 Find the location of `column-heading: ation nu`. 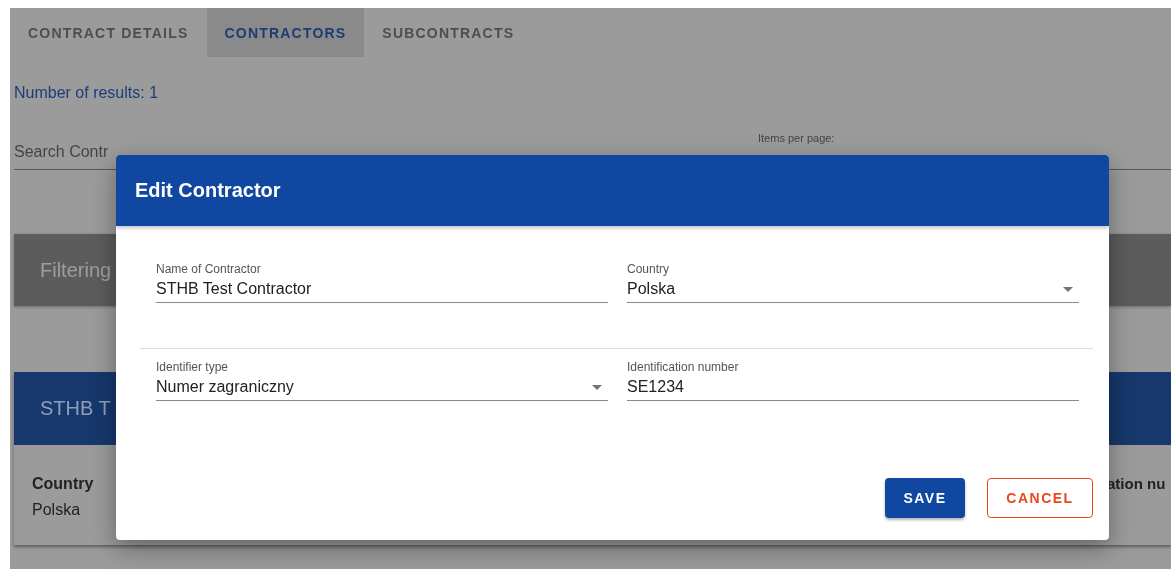

column-heading: ation nu is located at coordinates (1136, 483).